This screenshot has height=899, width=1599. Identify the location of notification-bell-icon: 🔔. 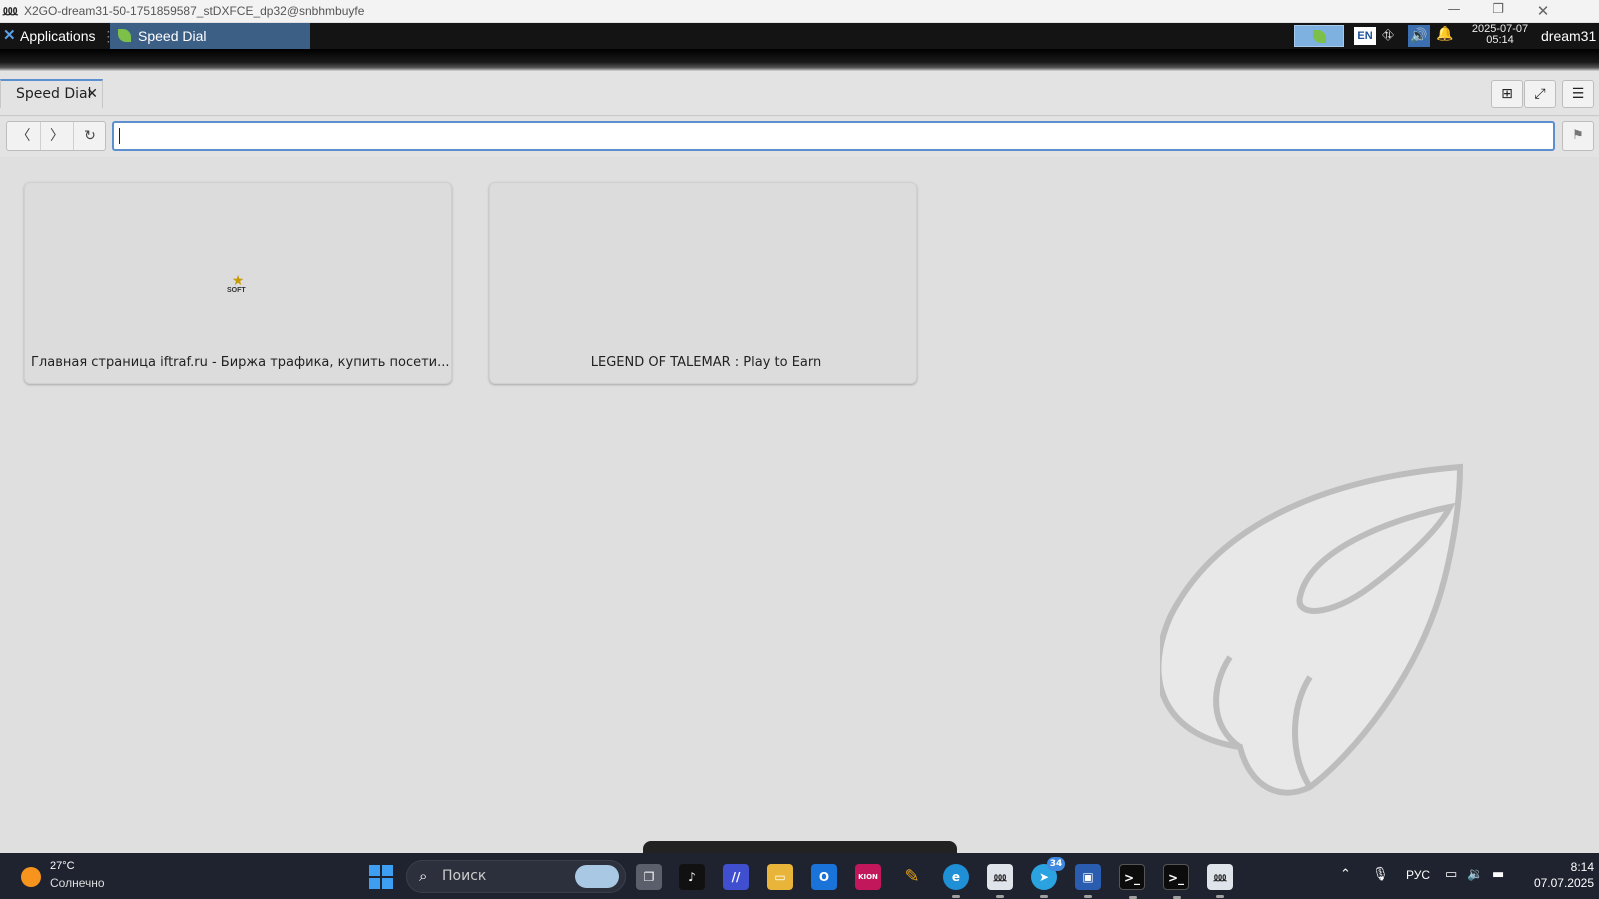
(1444, 34).